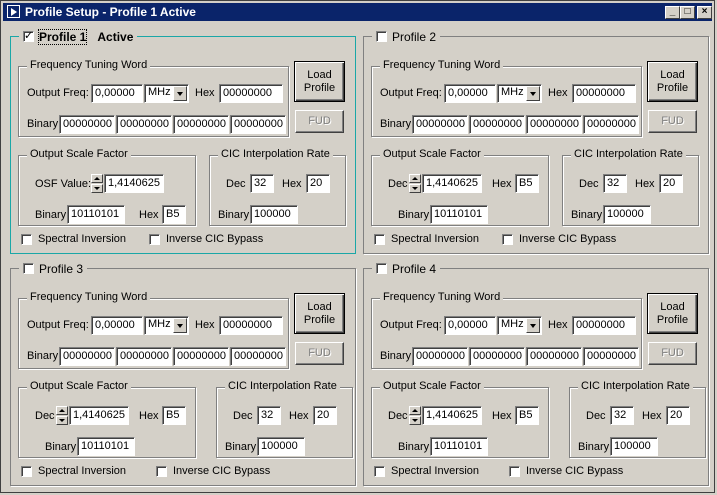  I want to click on profile-name-label: Profile 3, so click(61, 269).